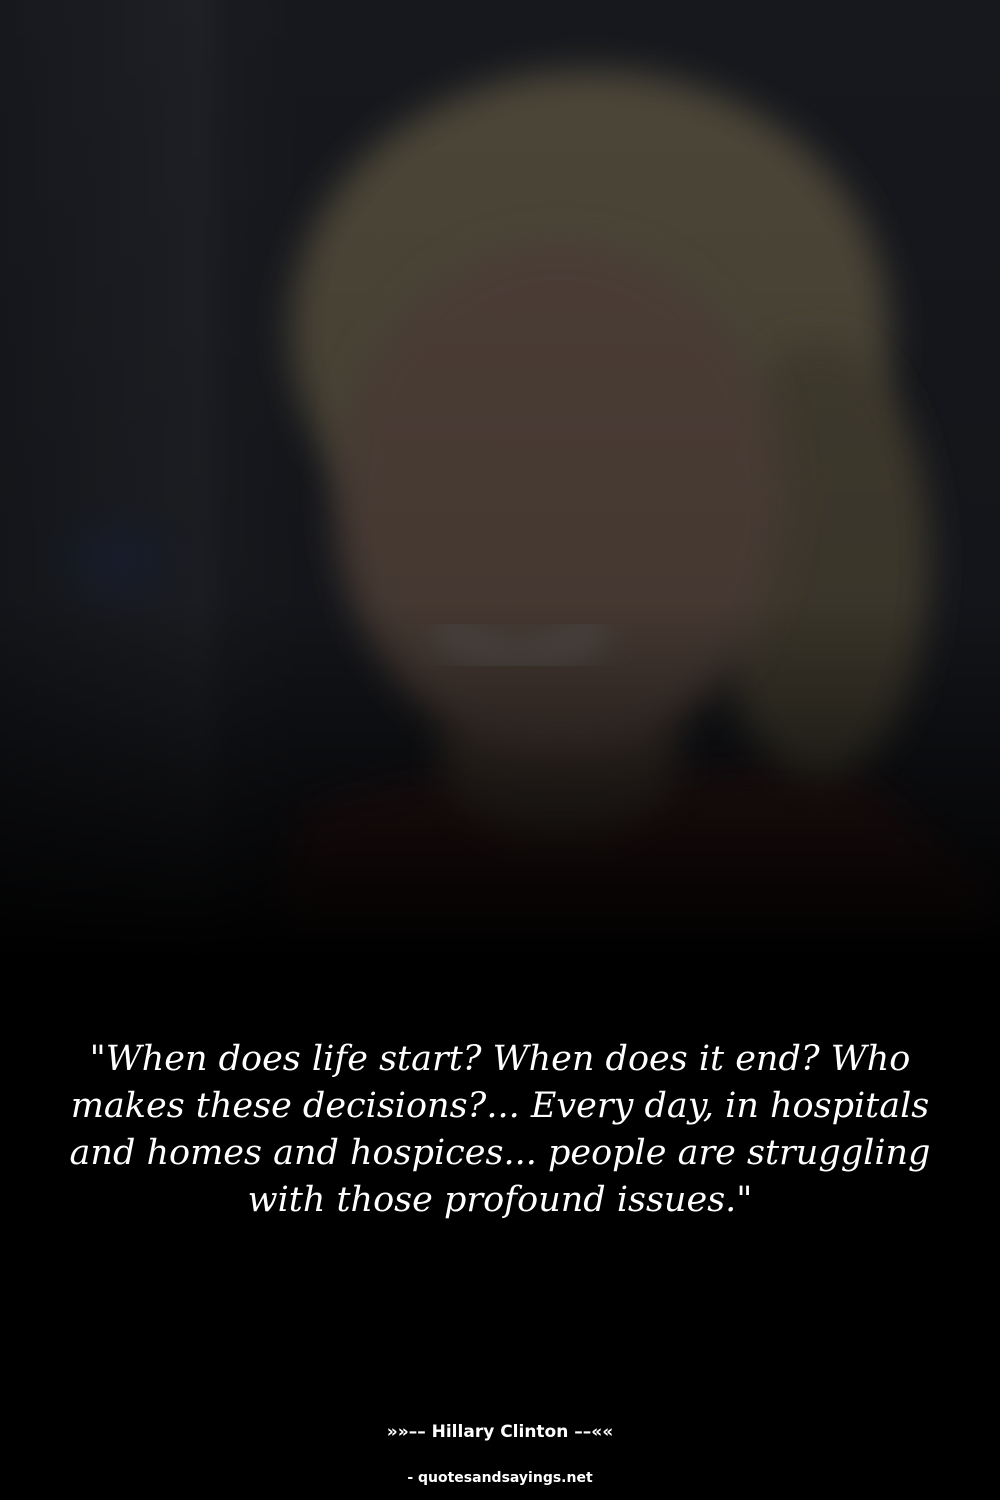 This screenshot has width=1000, height=1500. What do you see at coordinates (500, 1432) in the screenshot?
I see `author-line: »»–– Hillary Clinton ––««` at bounding box center [500, 1432].